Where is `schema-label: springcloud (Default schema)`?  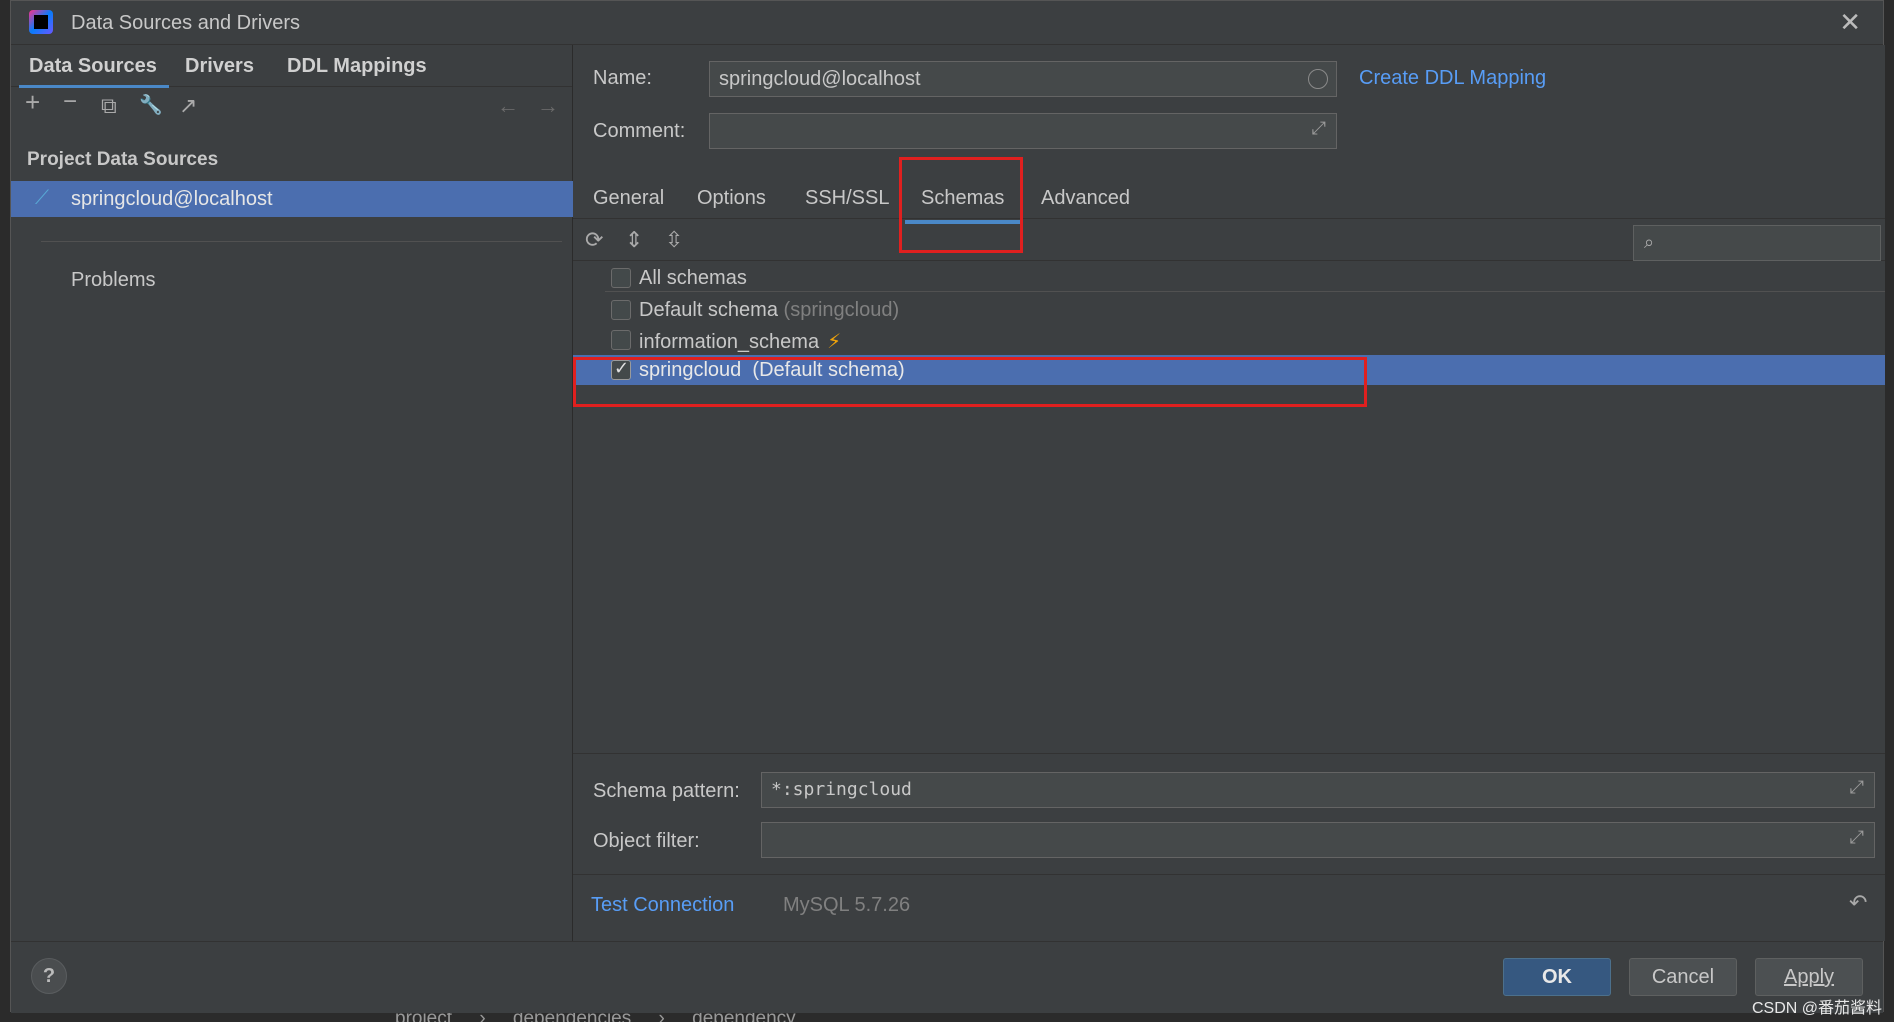
schema-label: springcloud (Default schema) is located at coordinates (772, 370).